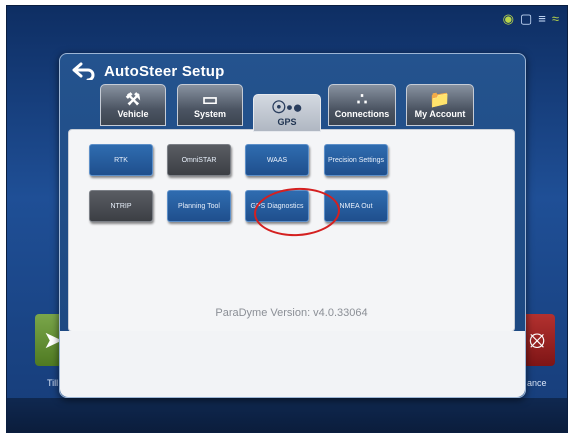  Describe the element at coordinates (555, 18) in the screenshot. I see `signal-status-icon: ≈` at that location.